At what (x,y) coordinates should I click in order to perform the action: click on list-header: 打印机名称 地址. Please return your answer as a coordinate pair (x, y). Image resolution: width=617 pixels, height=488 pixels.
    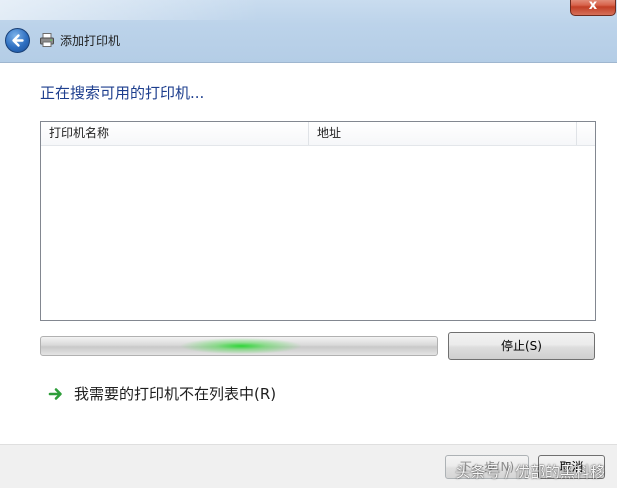
    Looking at the image, I should click on (318, 134).